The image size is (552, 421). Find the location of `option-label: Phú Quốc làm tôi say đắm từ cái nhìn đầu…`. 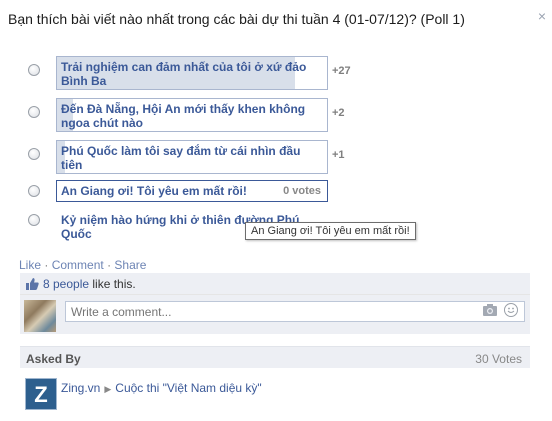

option-label: Phú Quốc làm tôi say đắm từ cái nhìn đầu… is located at coordinates (181, 158).